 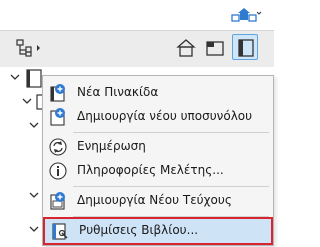 I want to click on menu-item-new-subset: Δημιουργία νέου υποσυνόλου, so click(x=158, y=117).